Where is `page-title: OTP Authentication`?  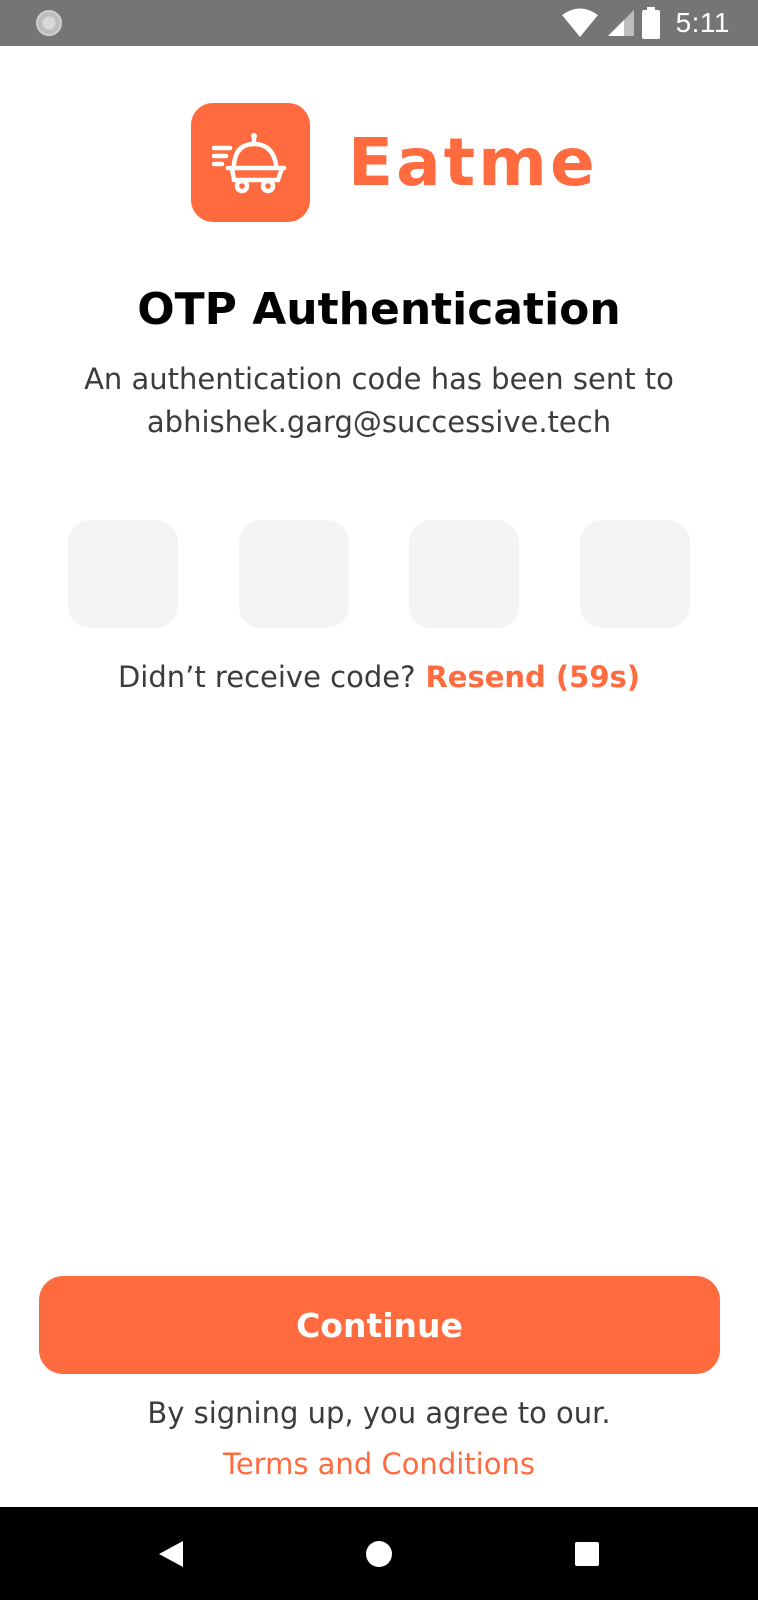 page-title: OTP Authentication is located at coordinates (379, 309).